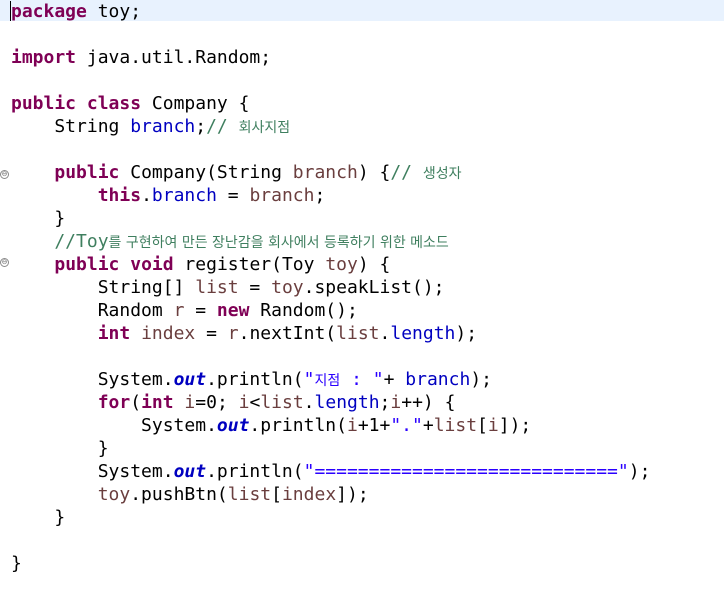 The width and height of the screenshot is (724, 601). What do you see at coordinates (330, 103) in the screenshot?
I see `code-line: public class Company {` at bounding box center [330, 103].